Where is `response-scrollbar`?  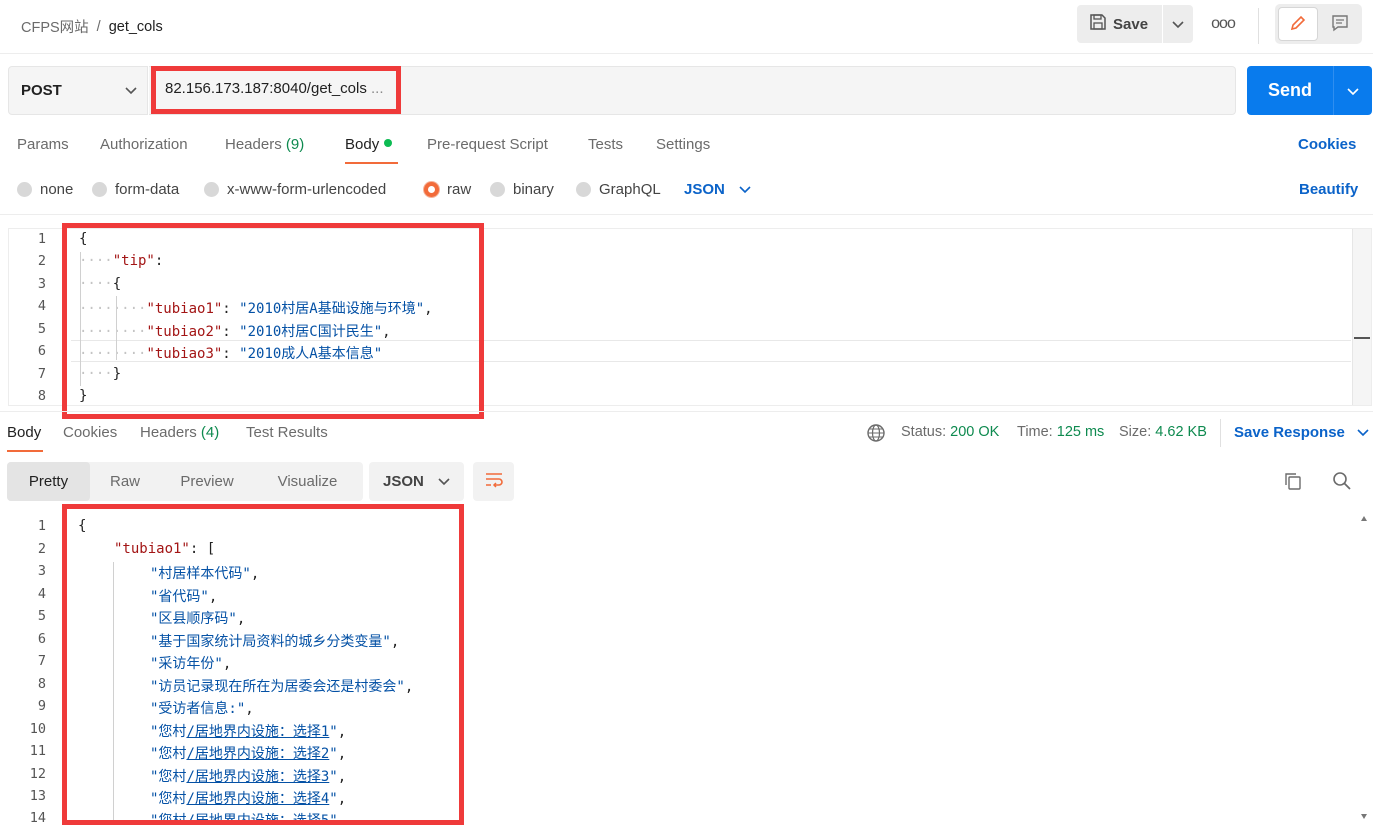
response-scrollbar is located at coordinates (1363, 668).